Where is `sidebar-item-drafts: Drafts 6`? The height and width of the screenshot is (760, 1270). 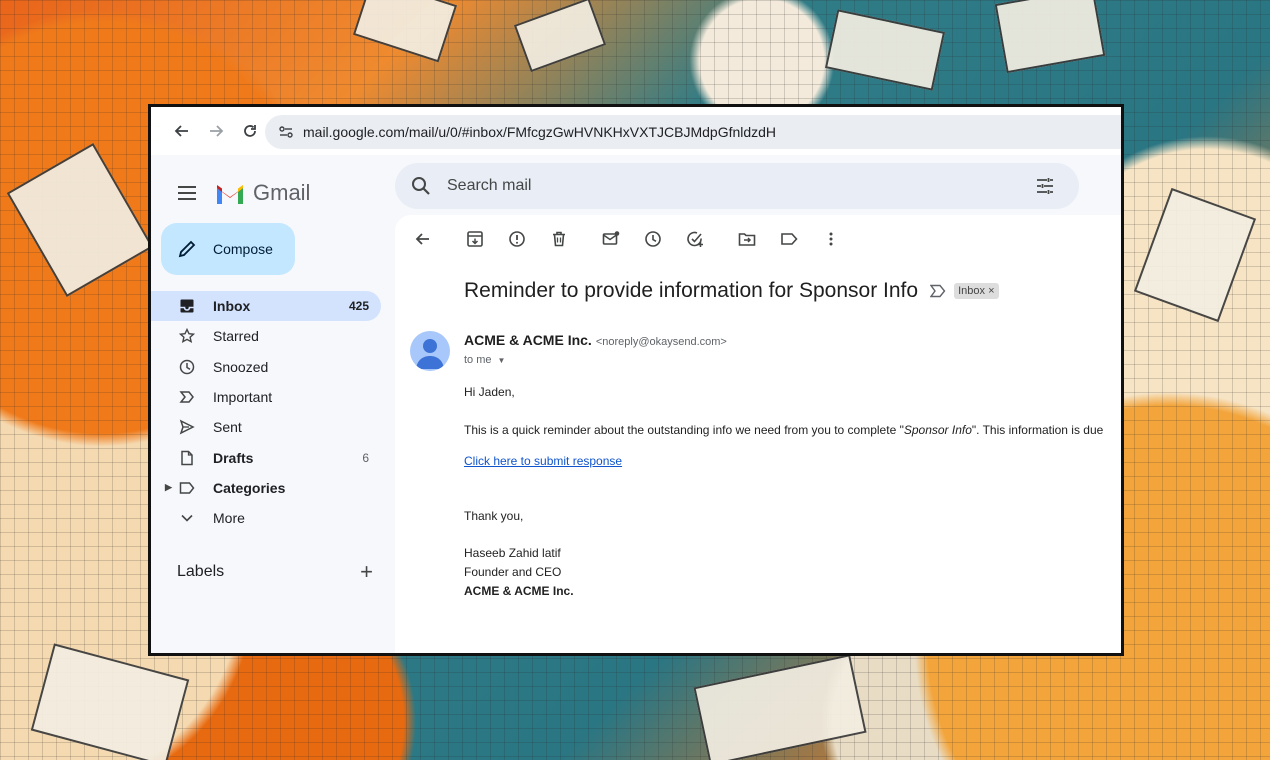
sidebar-item-drafts: Drafts 6 is located at coordinates (266, 457).